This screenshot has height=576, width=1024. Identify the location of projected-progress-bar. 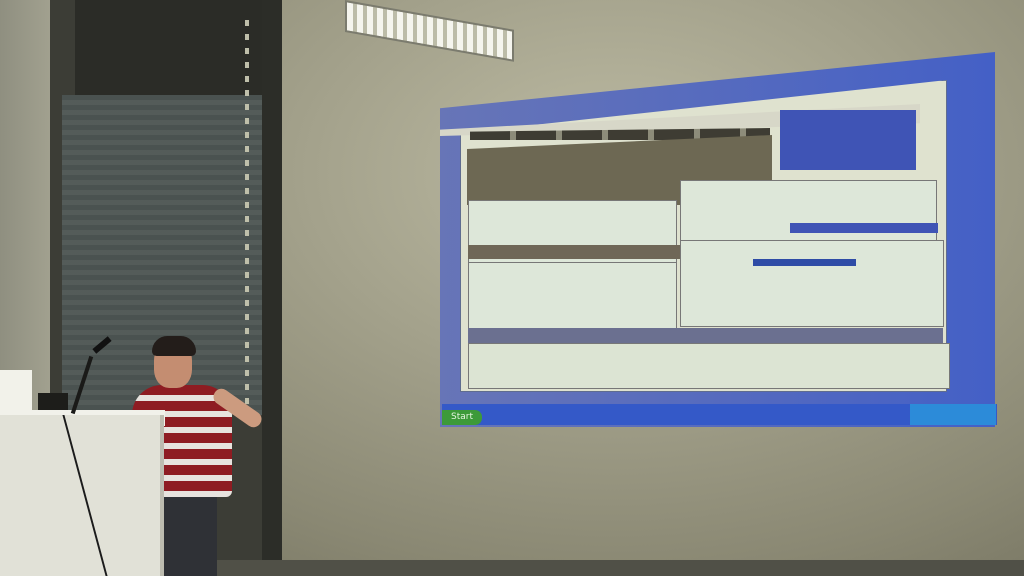
(804, 262).